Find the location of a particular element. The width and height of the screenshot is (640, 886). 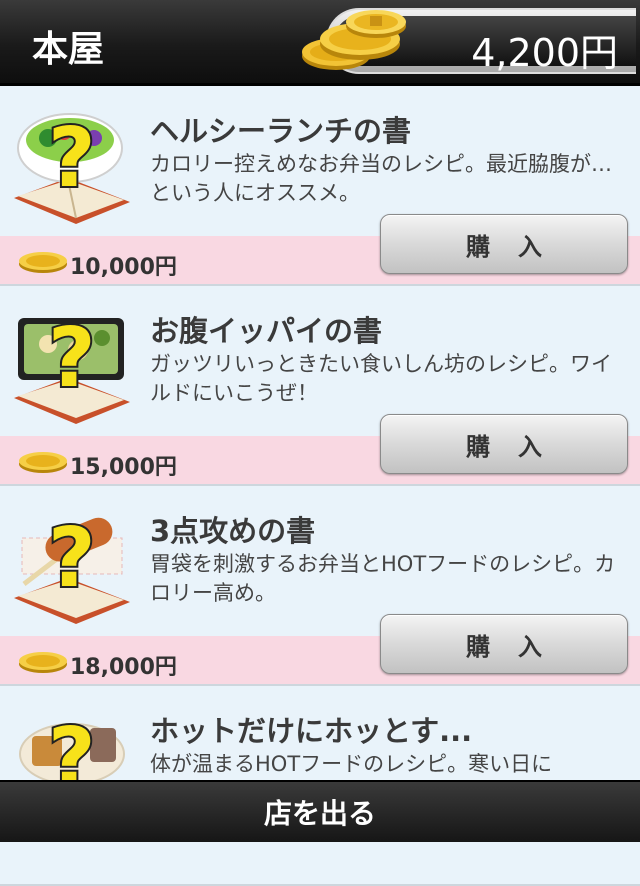

item-description: 体が温まるHOTフードのレシピ。寒い日に is located at coordinates (351, 764).